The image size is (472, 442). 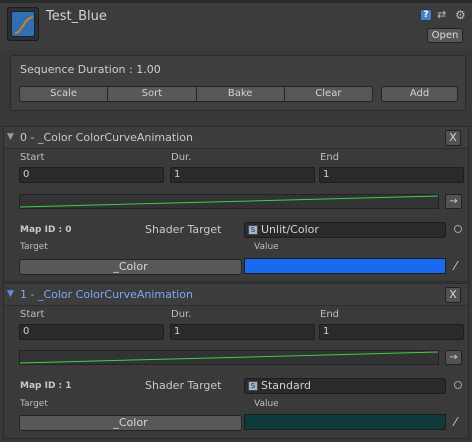 I want to click on scale-button: Scale, so click(x=64, y=94).